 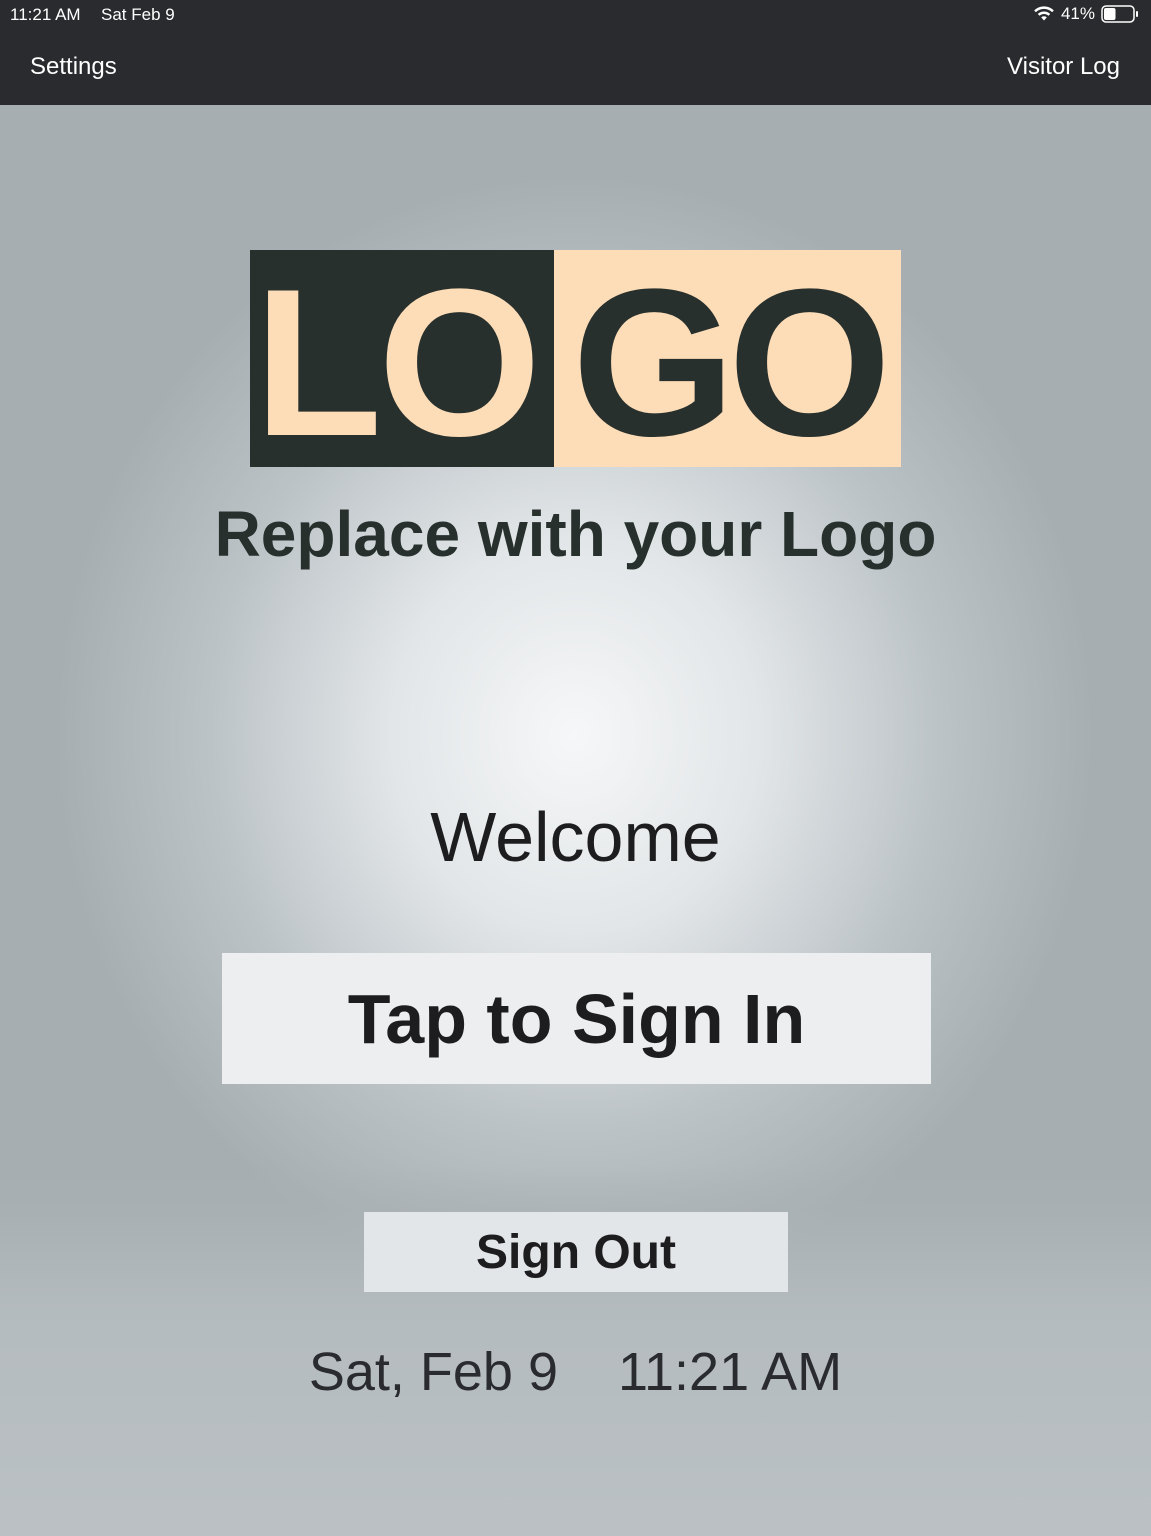 What do you see at coordinates (730, 1372) in the screenshot?
I see `current-time: 11:21 AM` at bounding box center [730, 1372].